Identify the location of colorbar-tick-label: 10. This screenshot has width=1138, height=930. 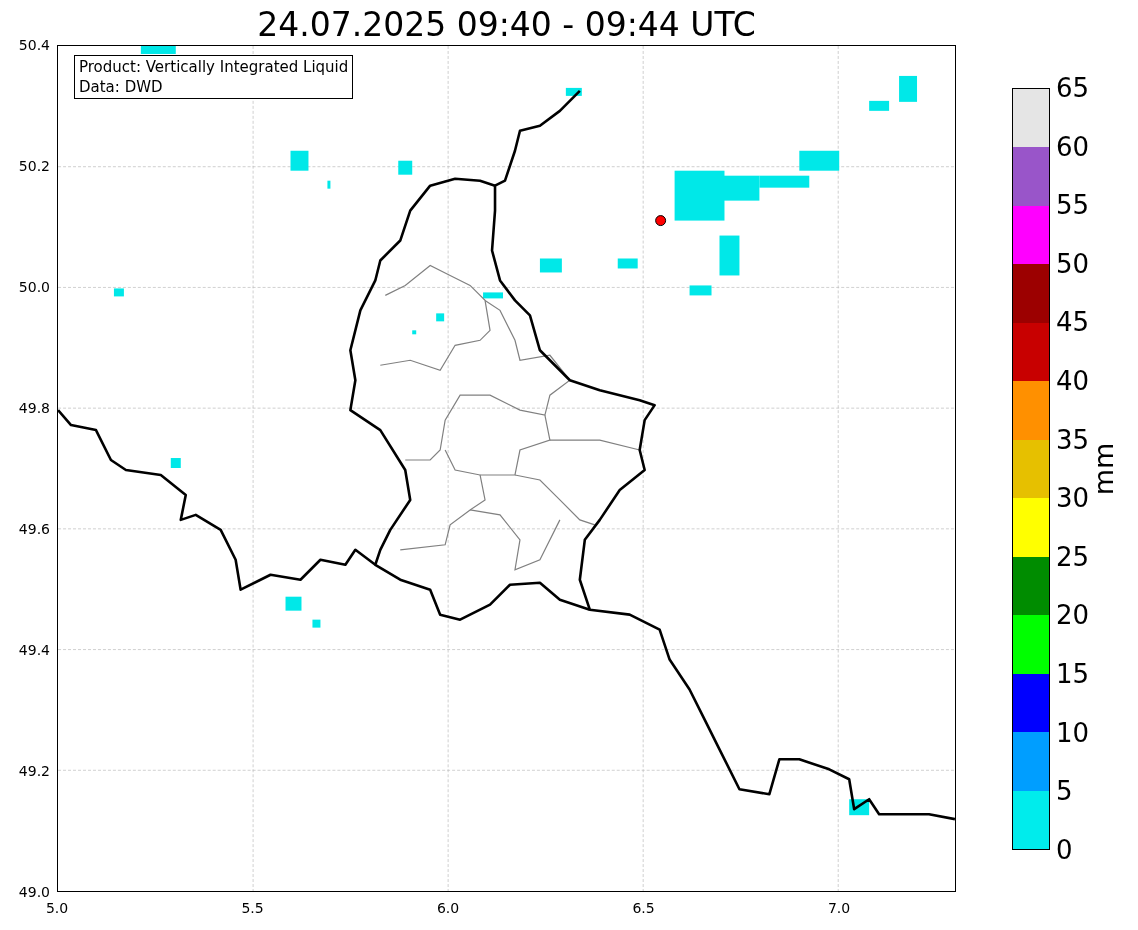
(1073, 732).